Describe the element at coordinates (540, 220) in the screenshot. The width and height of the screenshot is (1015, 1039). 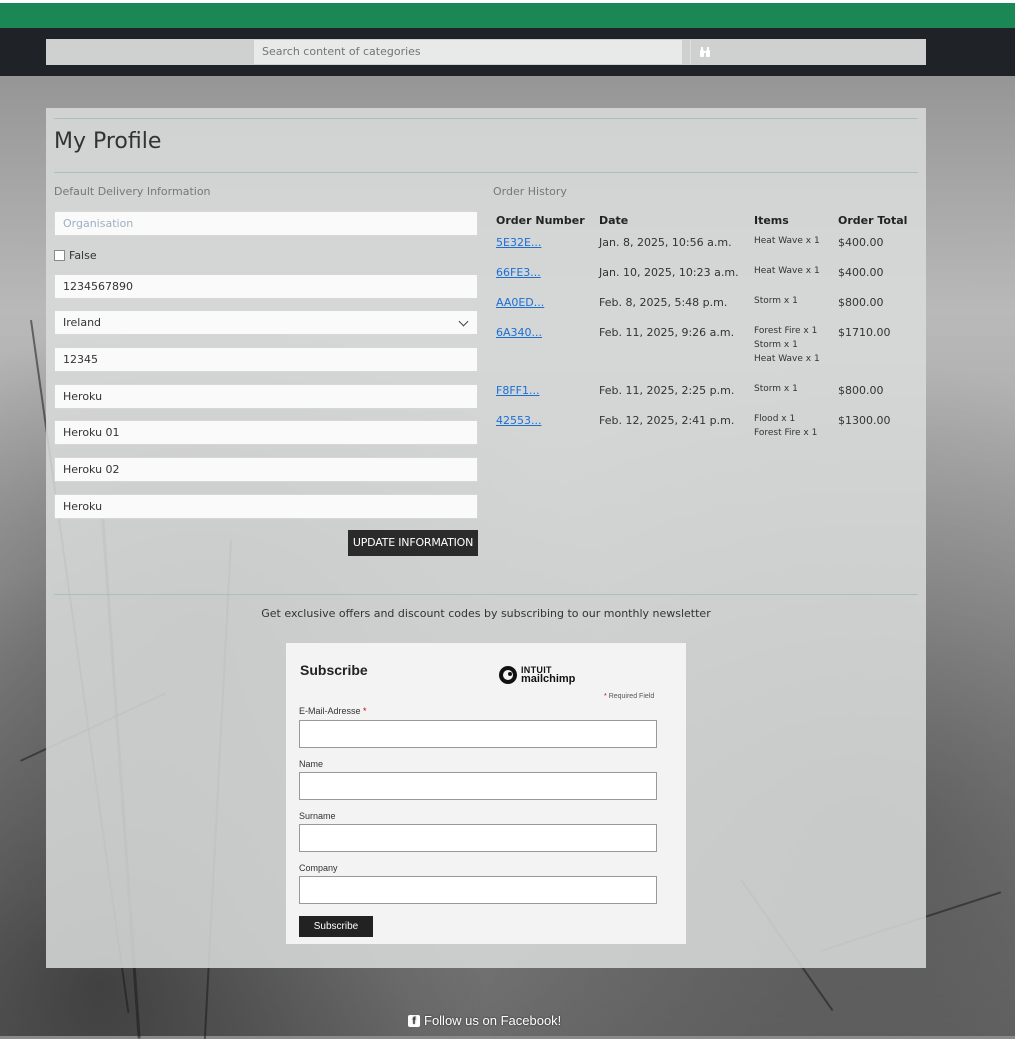
I see `col-header-order-number: Order Number` at that location.